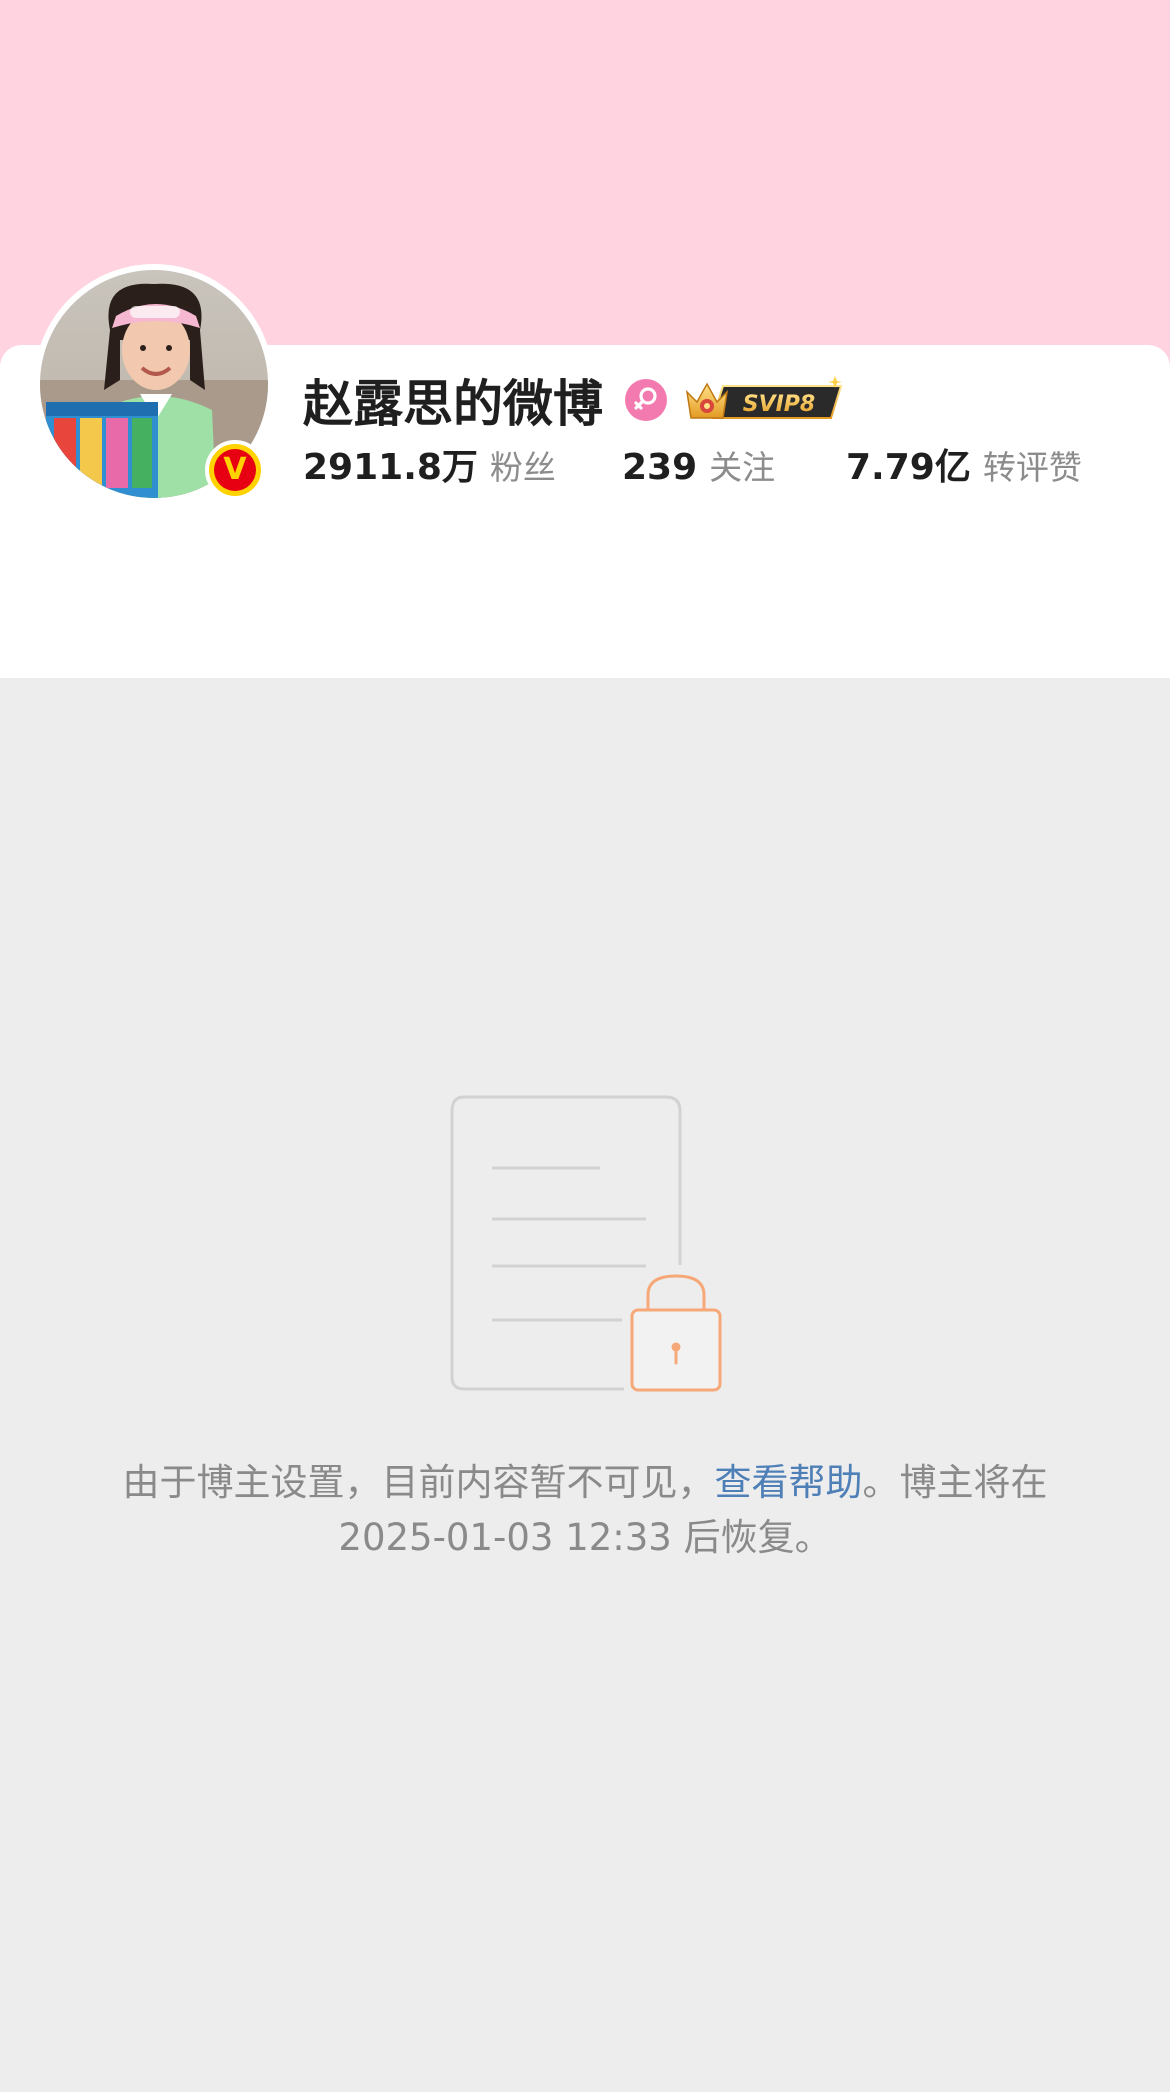 Image resolution: width=1170 pixels, height=2092 pixels. Describe the element at coordinates (660, 467) in the screenshot. I see `stat-following-value: 239` at that location.